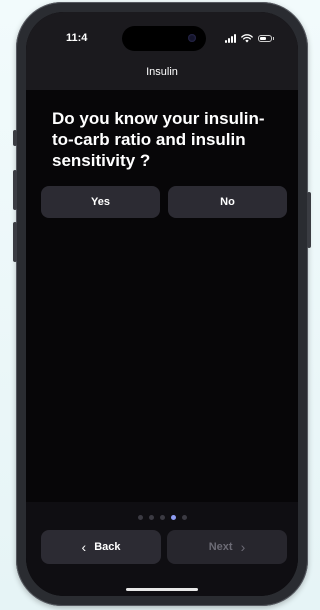  Describe the element at coordinates (247, 37) in the screenshot. I see `wifi-icon` at that location.